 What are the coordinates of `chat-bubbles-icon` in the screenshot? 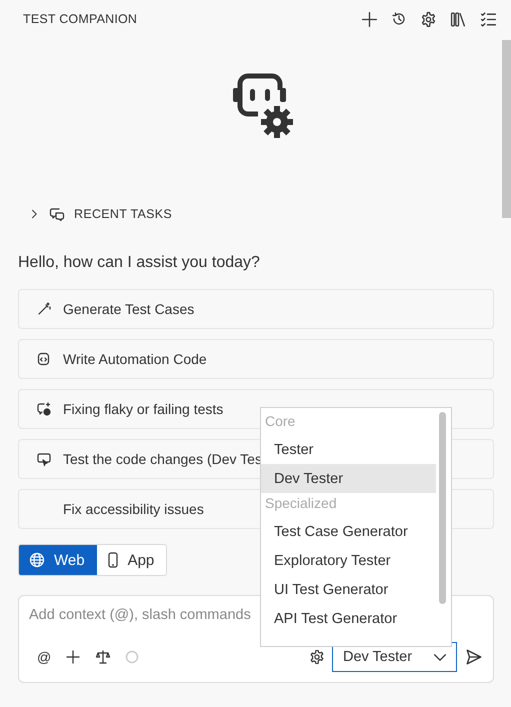 It's located at (57, 214).